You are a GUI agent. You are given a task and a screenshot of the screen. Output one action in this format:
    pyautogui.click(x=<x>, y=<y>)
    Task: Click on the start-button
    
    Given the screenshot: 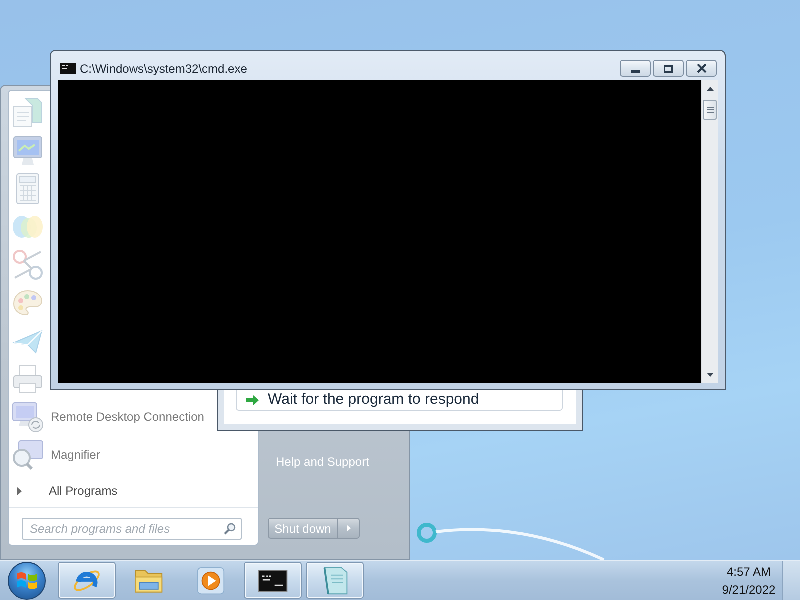 What is the action you would take?
    pyautogui.click(x=27, y=581)
    